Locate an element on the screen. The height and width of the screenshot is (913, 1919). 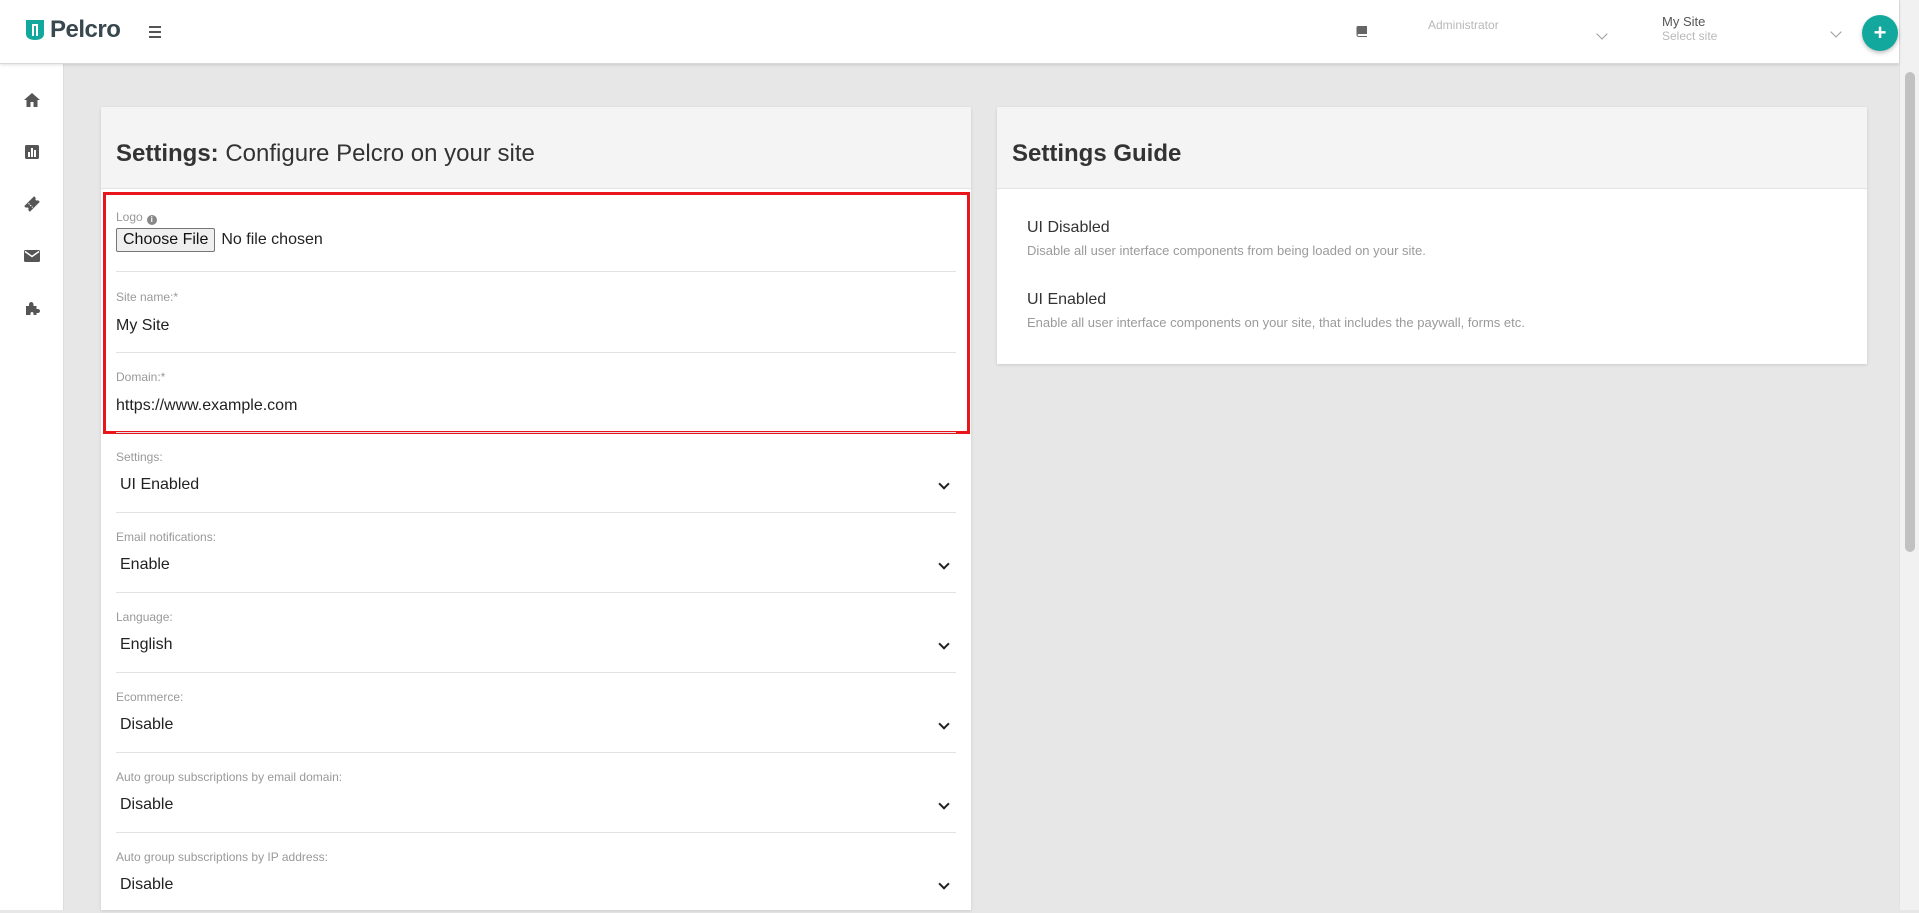
settings-label: Settings: is located at coordinates (139, 457).